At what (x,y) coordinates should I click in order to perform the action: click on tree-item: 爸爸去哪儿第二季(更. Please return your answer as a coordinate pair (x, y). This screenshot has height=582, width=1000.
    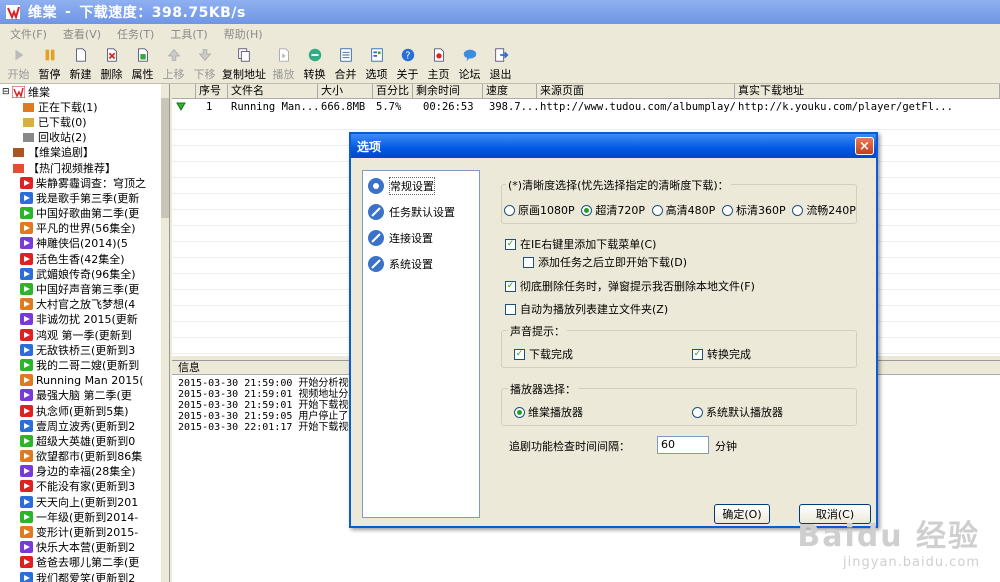
    Looking at the image, I should click on (84, 562).